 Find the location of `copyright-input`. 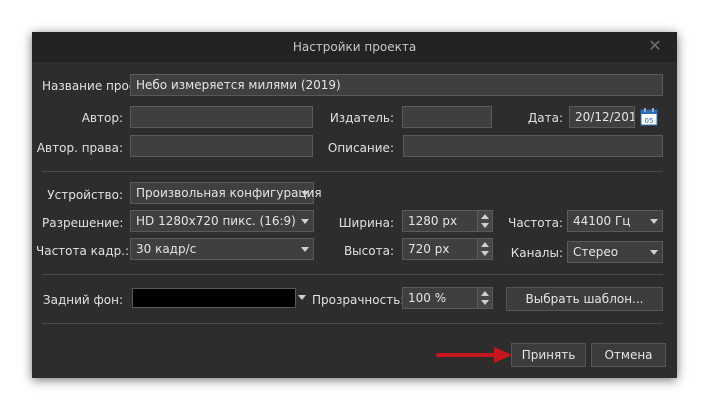

copyright-input is located at coordinates (221, 146).